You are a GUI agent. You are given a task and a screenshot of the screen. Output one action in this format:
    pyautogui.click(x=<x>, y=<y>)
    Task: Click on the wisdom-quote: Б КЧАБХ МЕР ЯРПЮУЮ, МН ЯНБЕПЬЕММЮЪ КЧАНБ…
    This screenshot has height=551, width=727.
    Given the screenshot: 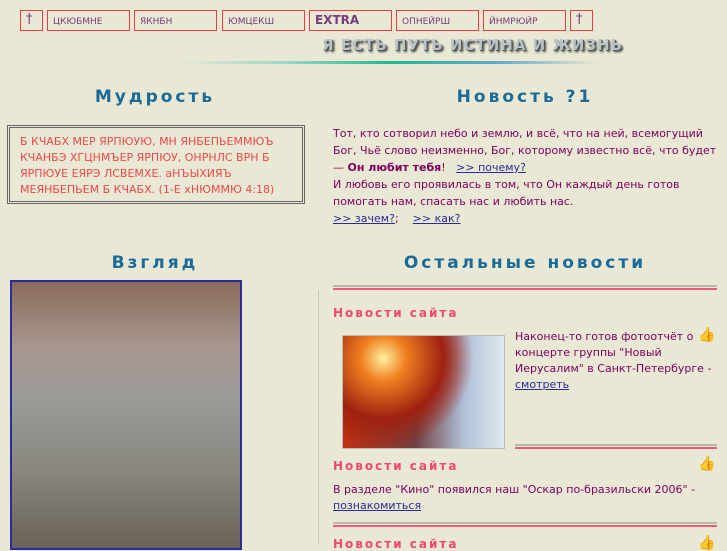 What is the action you would take?
    pyautogui.click(x=156, y=164)
    